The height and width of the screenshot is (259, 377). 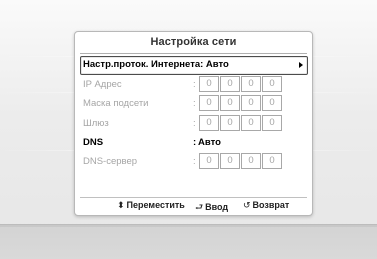 I want to click on ip-address-row: IP Адрес : 0 0 0 0, so click(x=194, y=84).